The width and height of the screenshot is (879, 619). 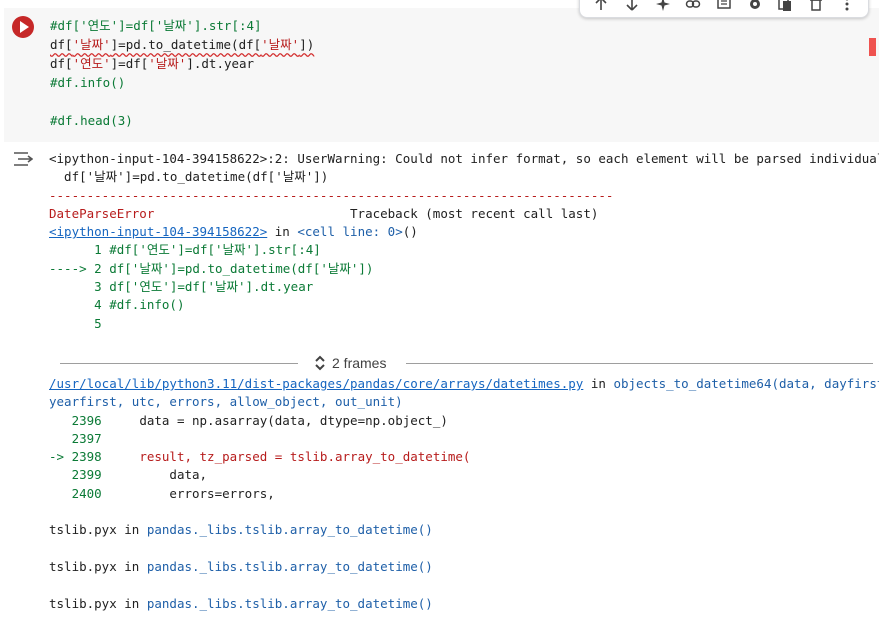 I want to click on run-cell-button, so click(x=23, y=27).